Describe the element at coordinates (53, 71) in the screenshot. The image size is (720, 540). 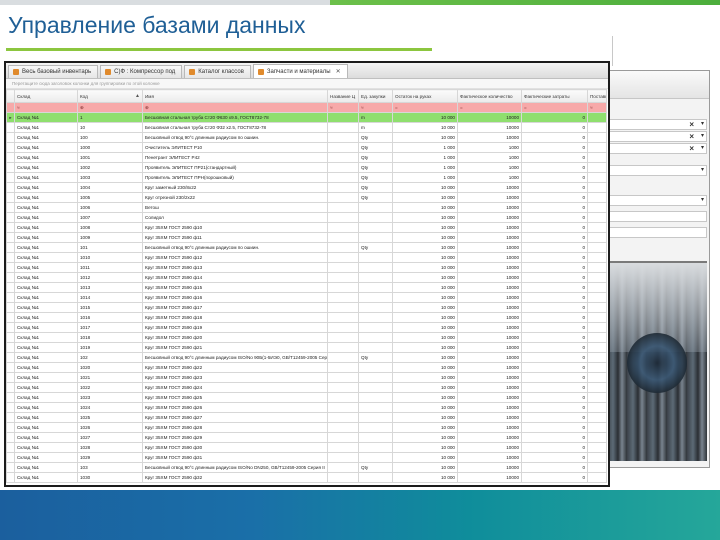
I see `tab-base-inventory: Весь базовый инвентарь` at that location.